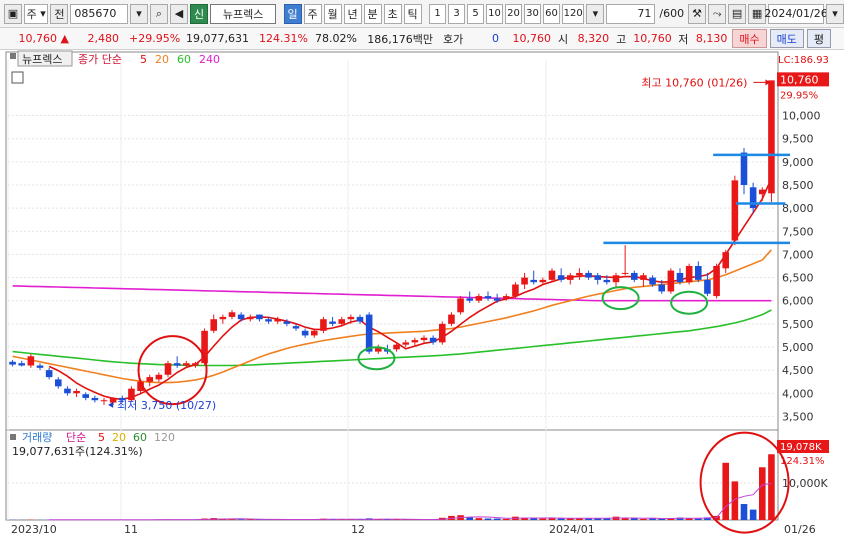  What do you see at coordinates (292, 13) in the screenshot?
I see `tab-day: 일` at bounding box center [292, 13].